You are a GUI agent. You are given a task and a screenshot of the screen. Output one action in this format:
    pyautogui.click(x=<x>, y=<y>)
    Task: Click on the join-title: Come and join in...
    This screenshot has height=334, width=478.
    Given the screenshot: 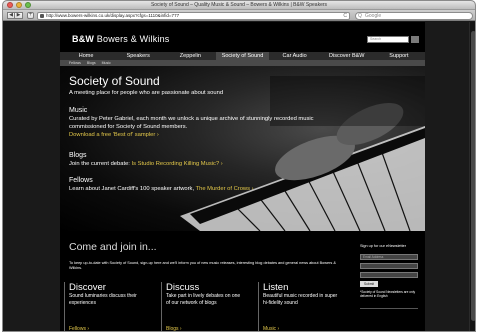 What is the action you would take?
    pyautogui.click(x=113, y=247)
    